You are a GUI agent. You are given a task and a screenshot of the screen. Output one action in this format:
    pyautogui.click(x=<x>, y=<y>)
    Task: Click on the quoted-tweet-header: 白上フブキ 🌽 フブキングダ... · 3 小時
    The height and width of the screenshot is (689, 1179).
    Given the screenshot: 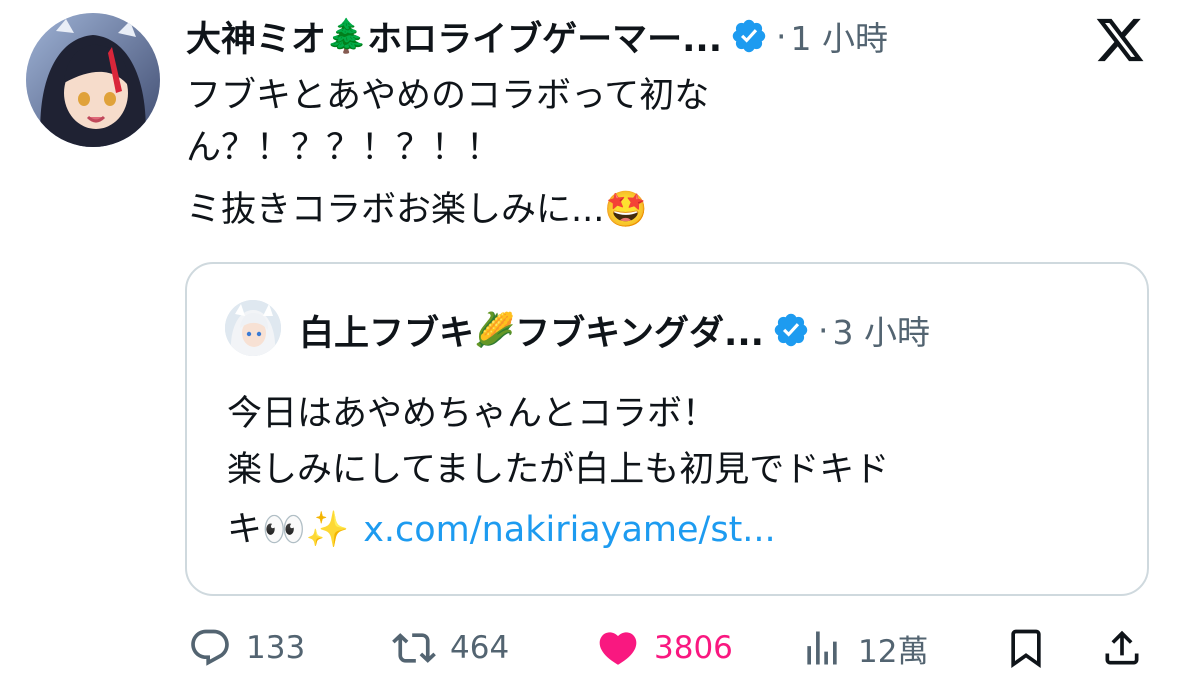 What is the action you would take?
    pyautogui.click(x=614, y=330)
    